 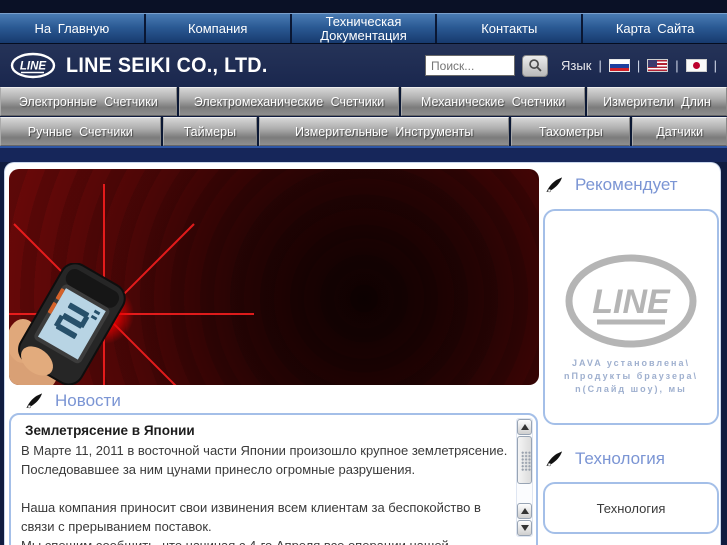 What do you see at coordinates (110, 430) in the screenshot?
I see `news-article-title: Землетрясение в Японии` at bounding box center [110, 430].